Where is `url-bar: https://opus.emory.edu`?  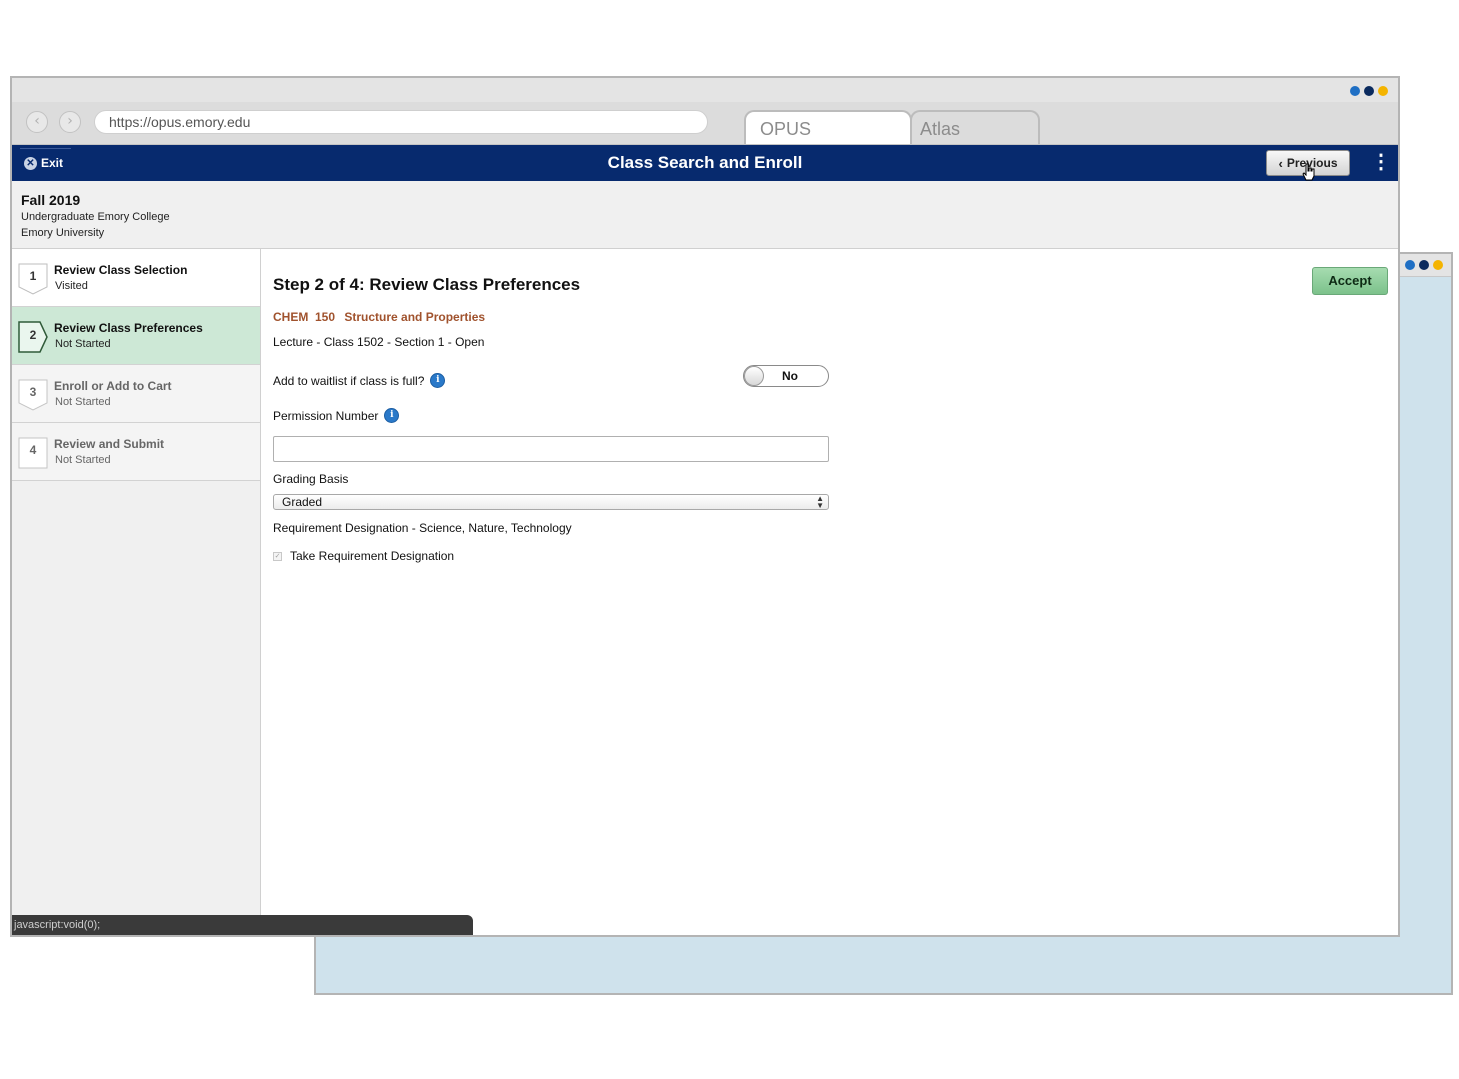
url-bar: https://opus.emory.edu is located at coordinates (401, 122).